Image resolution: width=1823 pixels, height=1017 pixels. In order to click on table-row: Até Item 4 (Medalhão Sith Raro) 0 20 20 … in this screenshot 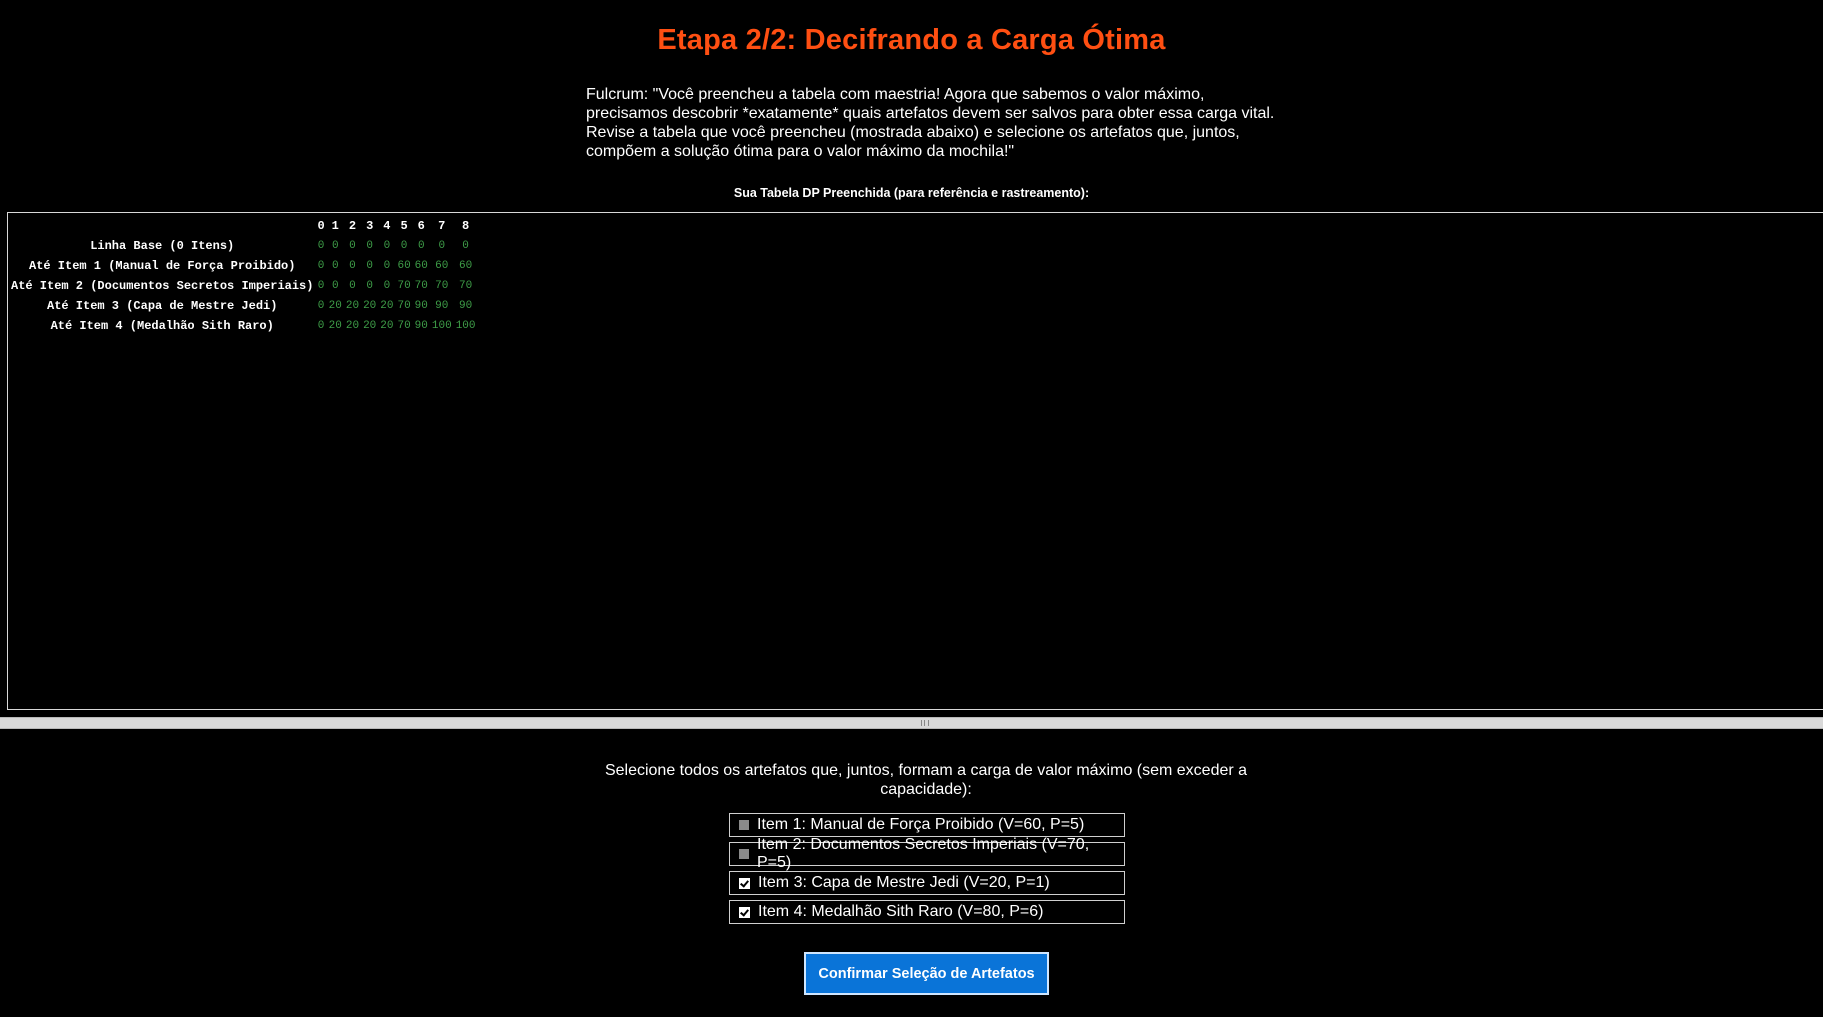, I will do `click(243, 326)`.